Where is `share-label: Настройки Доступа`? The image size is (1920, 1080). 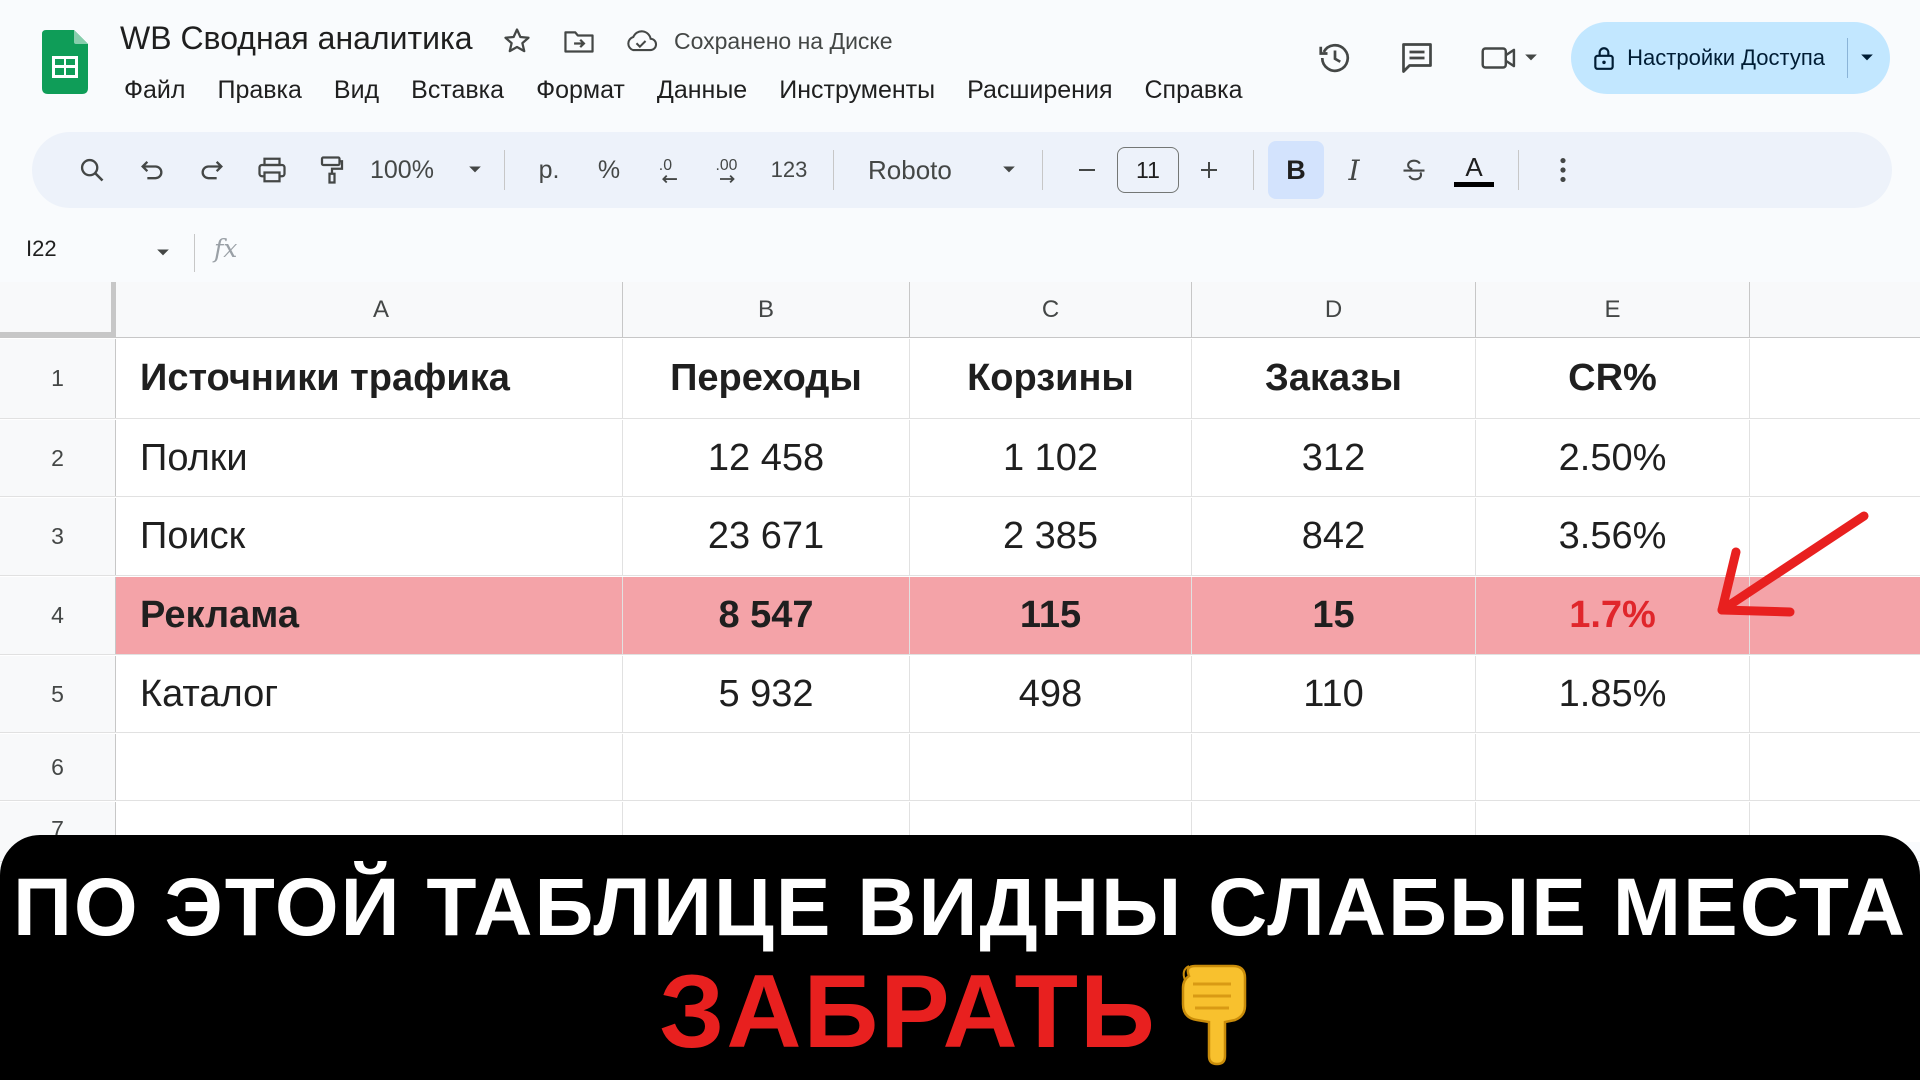 share-label: Настройки Доступа is located at coordinates (1726, 57).